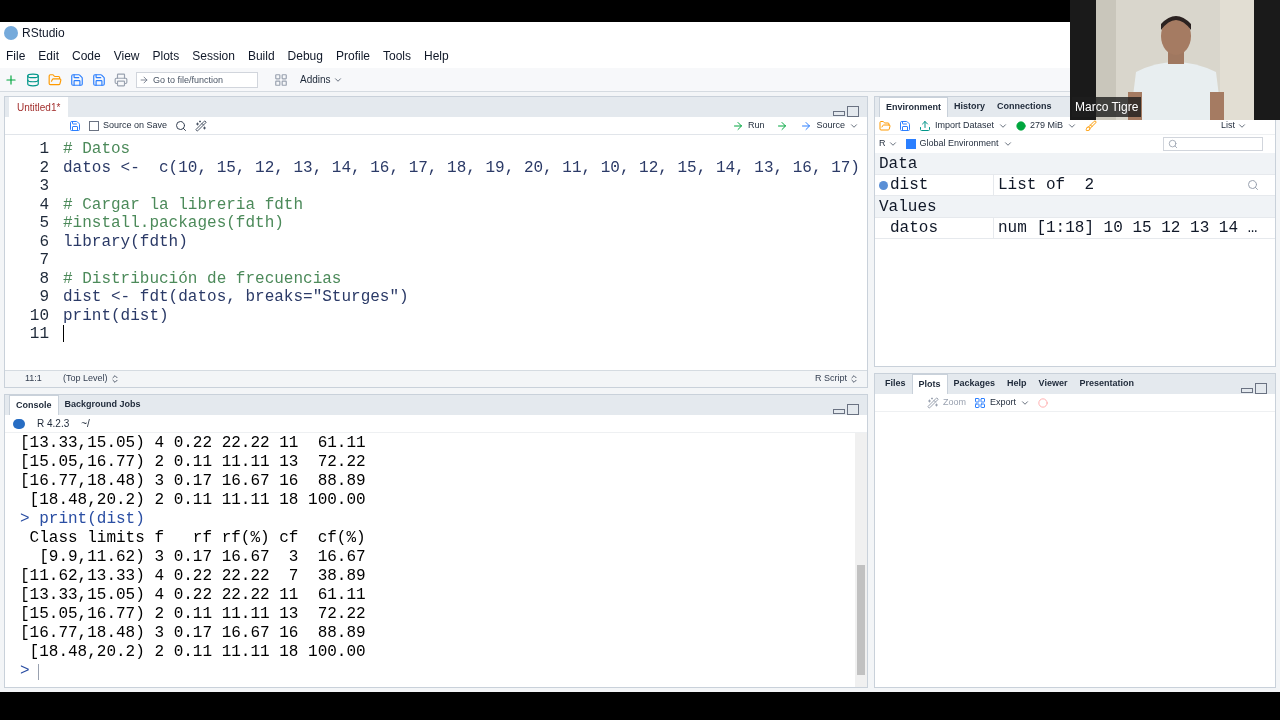  Describe the element at coordinates (1213, 144) in the screenshot. I see `search-field` at that location.